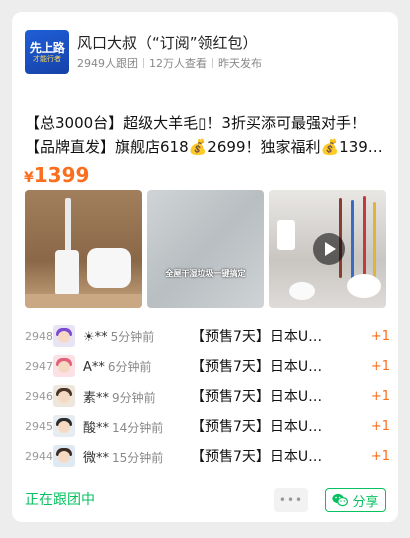 Image resolution: width=410 pixels, height=538 pixels. Describe the element at coordinates (61, 175) in the screenshot. I see `price-value: 1399` at that location.